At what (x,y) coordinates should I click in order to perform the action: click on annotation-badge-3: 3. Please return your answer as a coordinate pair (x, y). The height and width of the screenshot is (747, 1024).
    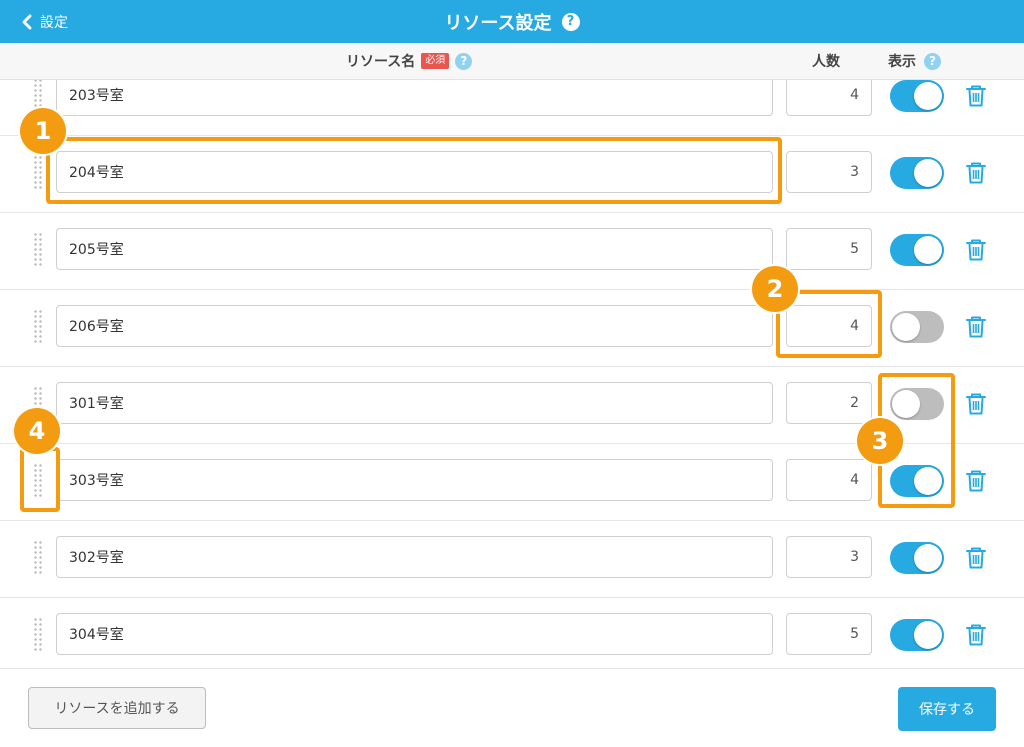
    Looking at the image, I should click on (880, 441).